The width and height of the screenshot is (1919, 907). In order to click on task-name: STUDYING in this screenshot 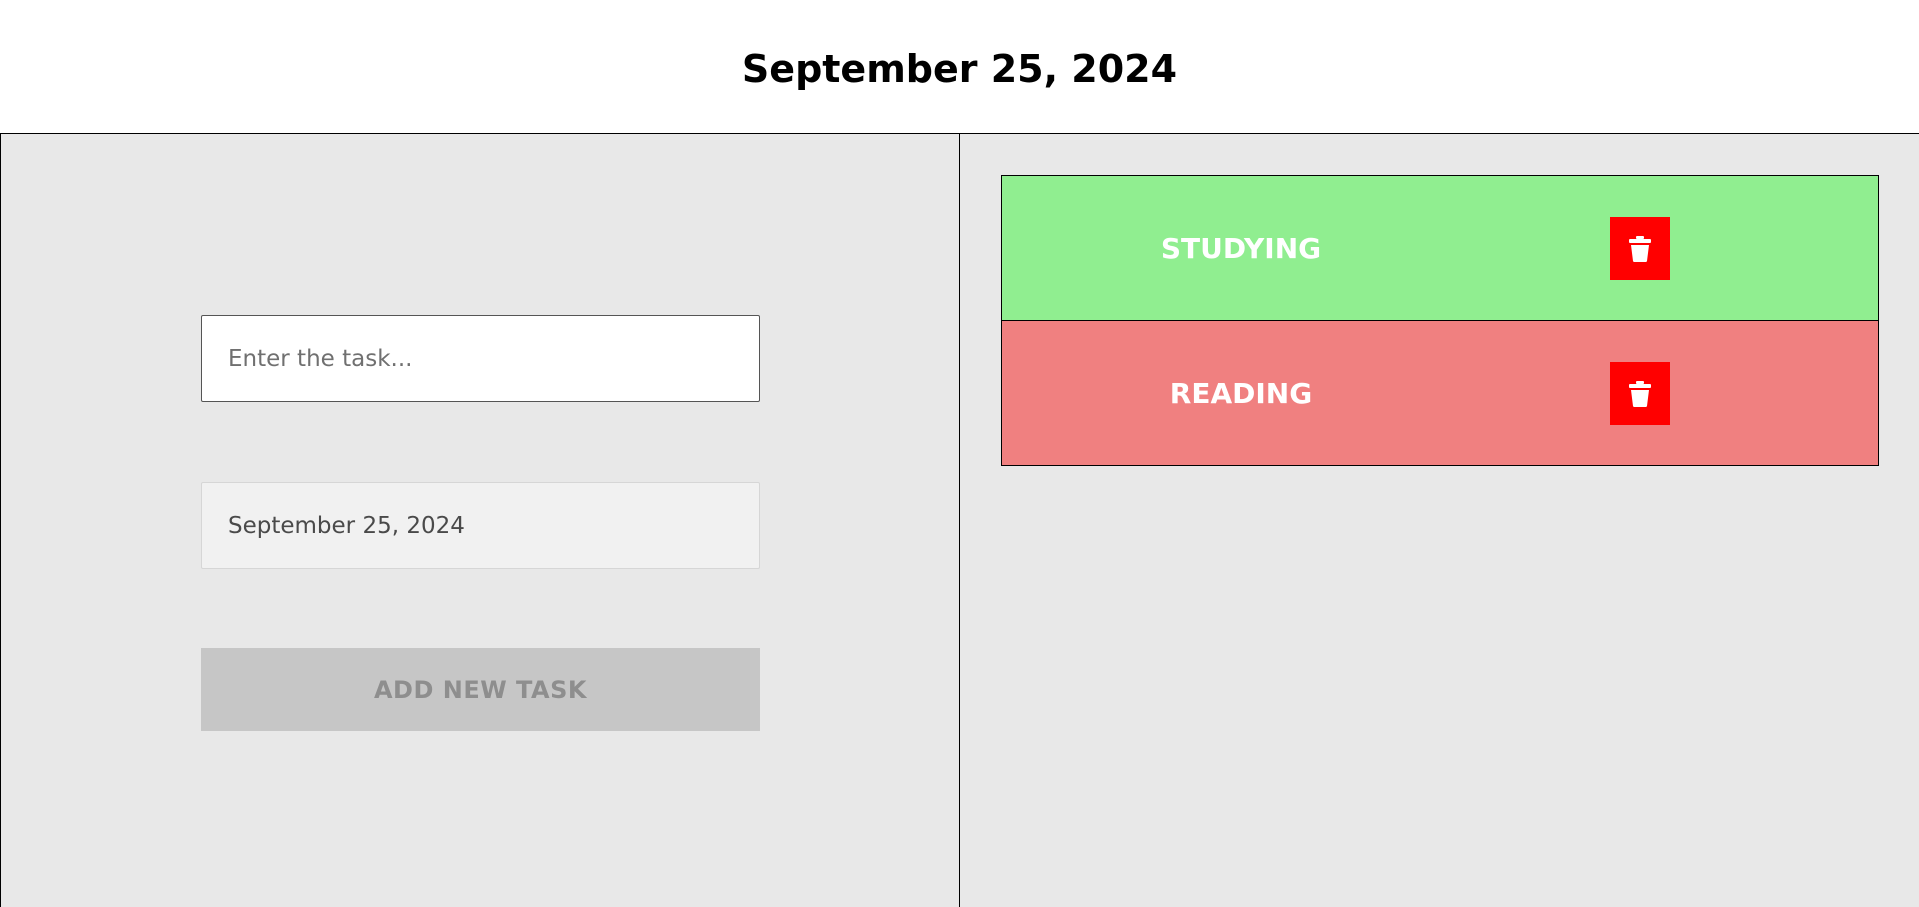, I will do `click(1241, 248)`.